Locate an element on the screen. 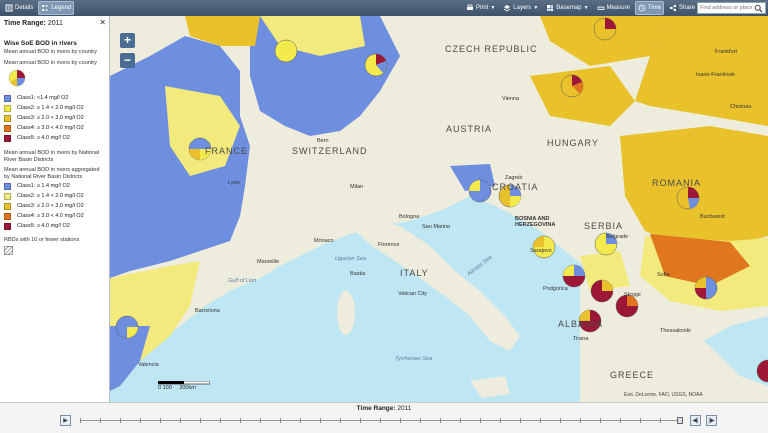 The width and height of the screenshot is (768, 433). play-button: ▶ is located at coordinates (65, 420).